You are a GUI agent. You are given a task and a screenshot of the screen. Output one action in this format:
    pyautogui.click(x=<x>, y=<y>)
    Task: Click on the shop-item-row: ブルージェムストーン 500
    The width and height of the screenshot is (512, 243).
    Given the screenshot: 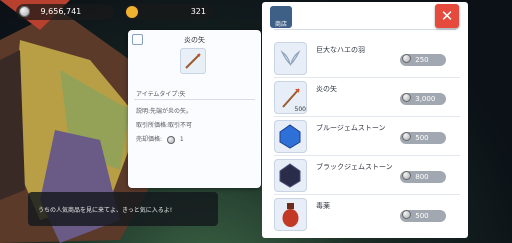 What is the action you would take?
    pyautogui.click(x=367, y=137)
    